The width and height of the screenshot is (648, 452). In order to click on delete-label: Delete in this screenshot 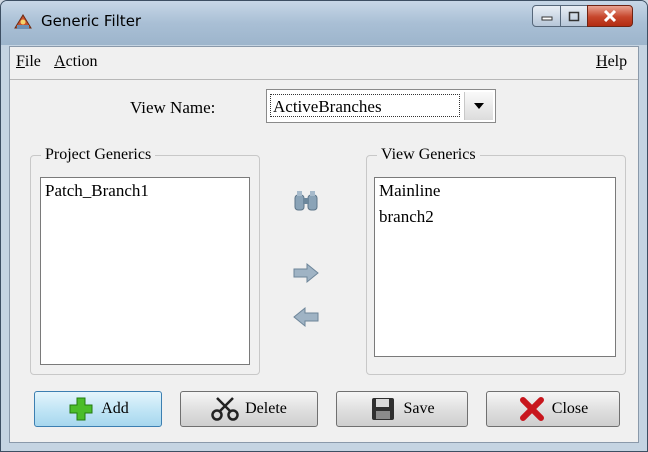, I will do `click(266, 408)`.